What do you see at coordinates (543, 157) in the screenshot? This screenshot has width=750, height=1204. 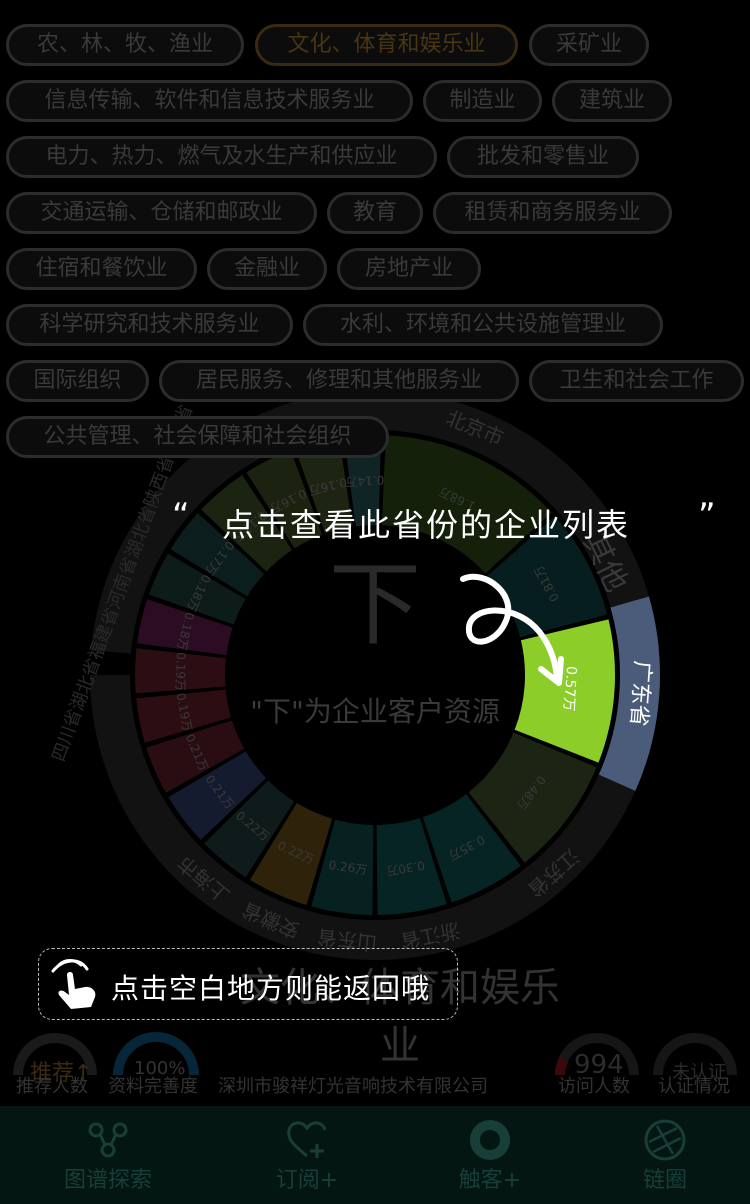 I see `industry-chip: 批发和零售业` at bounding box center [543, 157].